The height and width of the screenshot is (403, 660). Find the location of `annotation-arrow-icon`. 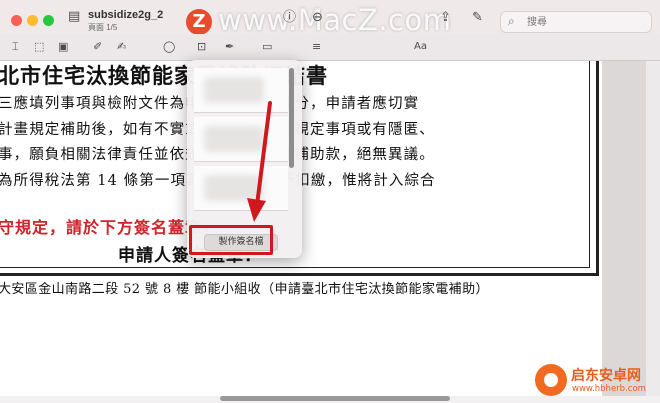

annotation-arrow-icon is located at coordinates (259, 161).